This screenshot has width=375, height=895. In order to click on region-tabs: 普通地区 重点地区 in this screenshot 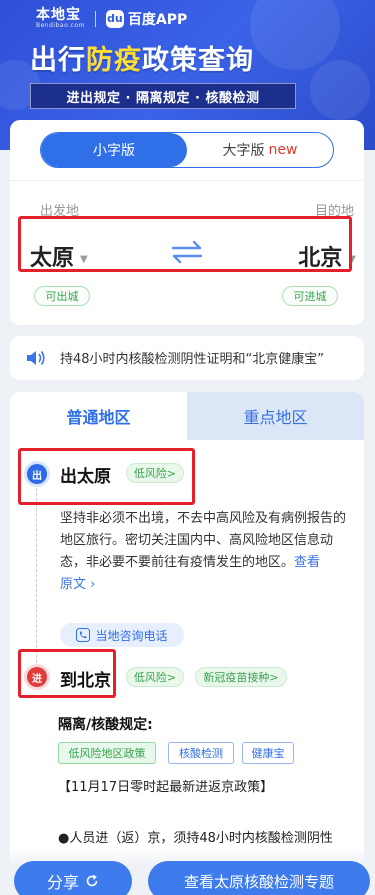, I will do `click(187, 416)`.